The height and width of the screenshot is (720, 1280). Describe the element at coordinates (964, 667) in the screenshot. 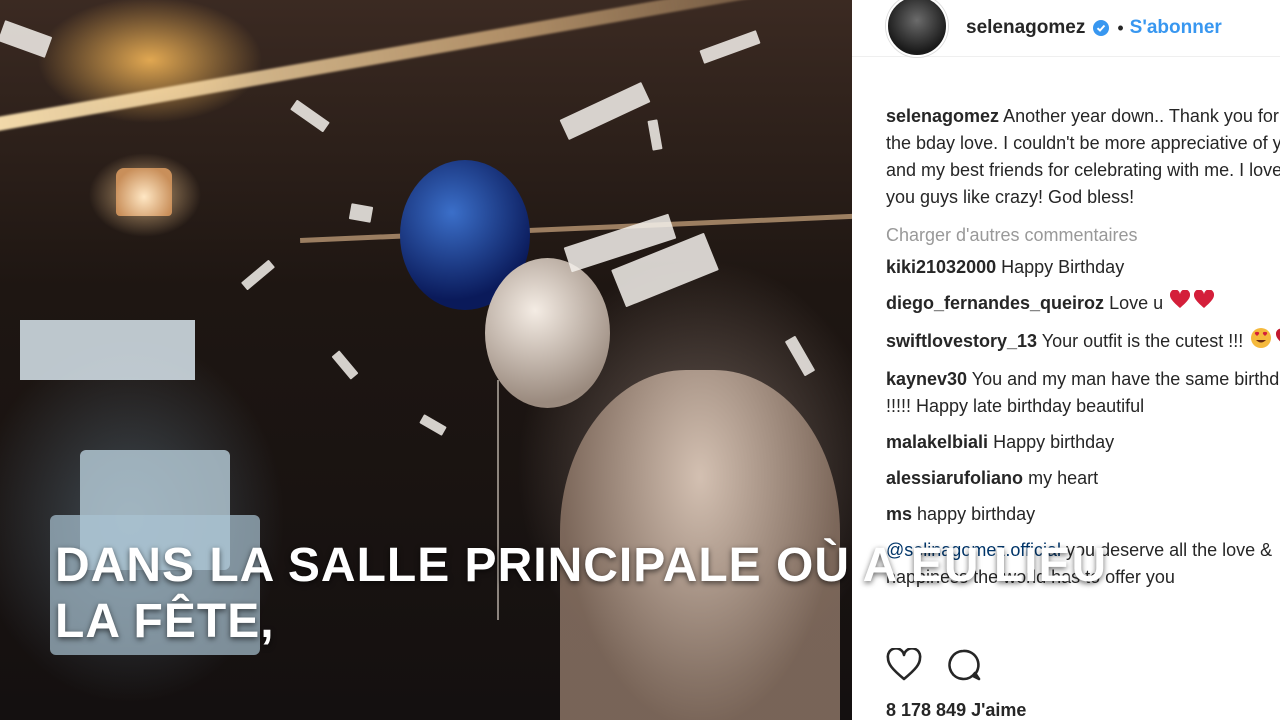

I see `comment-bubble-icon` at that location.